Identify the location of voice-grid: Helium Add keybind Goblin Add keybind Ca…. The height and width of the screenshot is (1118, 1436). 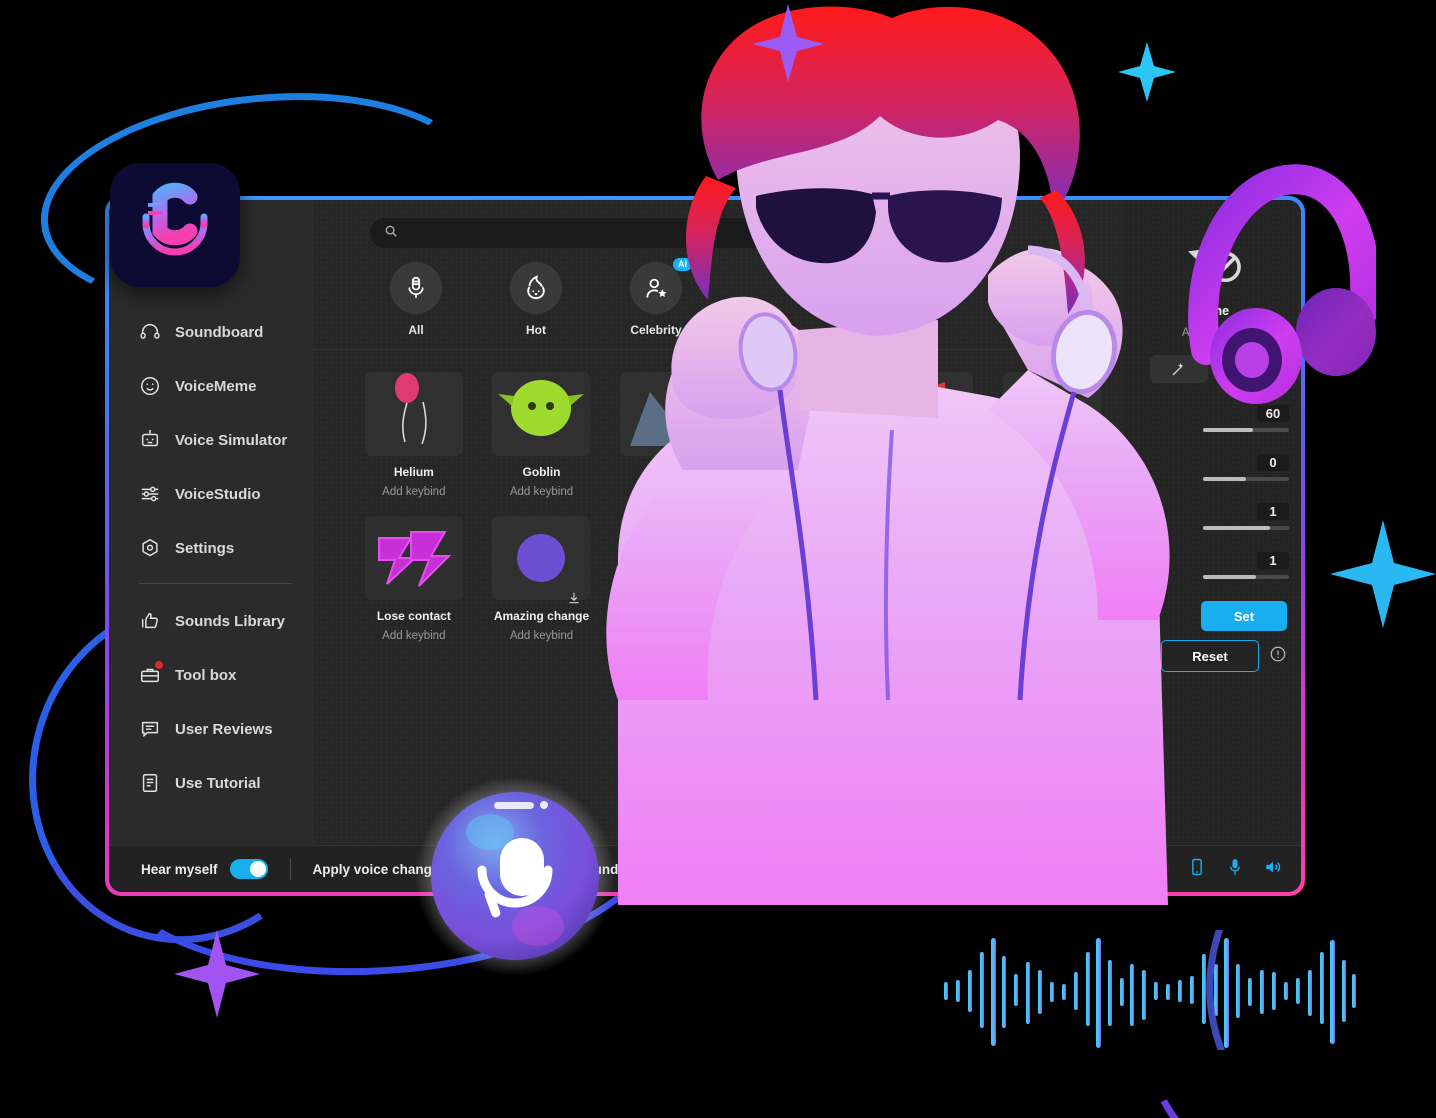
(720, 504).